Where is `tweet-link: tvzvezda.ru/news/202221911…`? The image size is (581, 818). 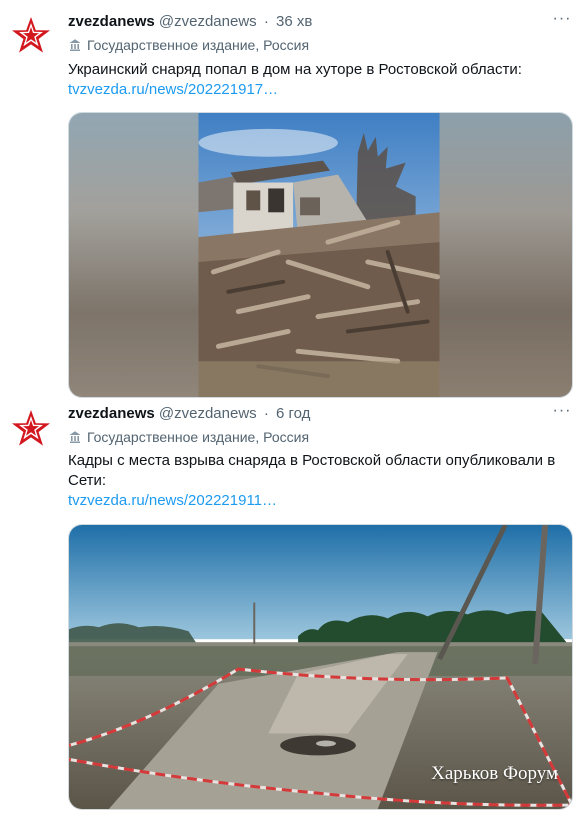
tweet-link: tvzvezda.ru/news/202221911… is located at coordinates (317, 501).